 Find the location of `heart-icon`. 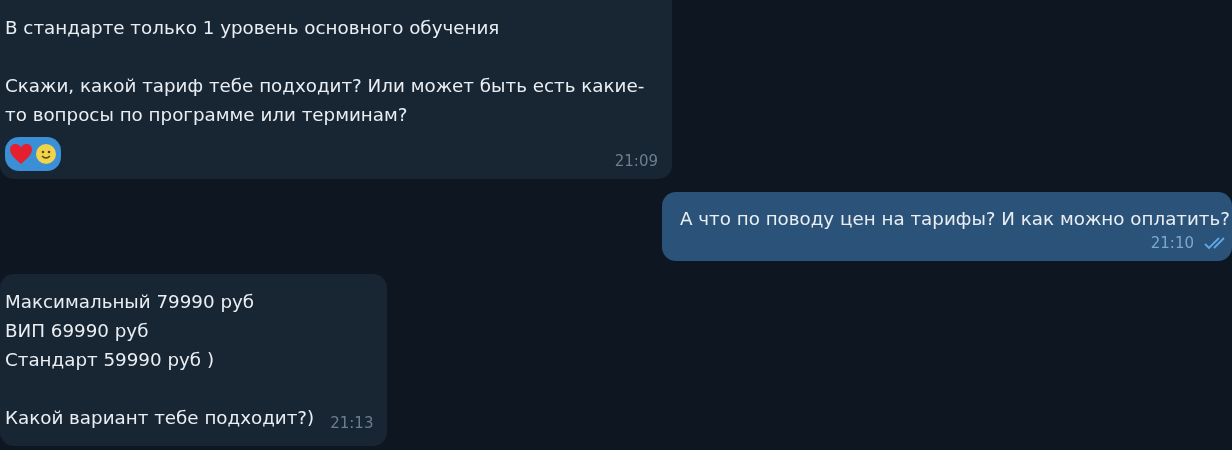

heart-icon is located at coordinates (21, 154).